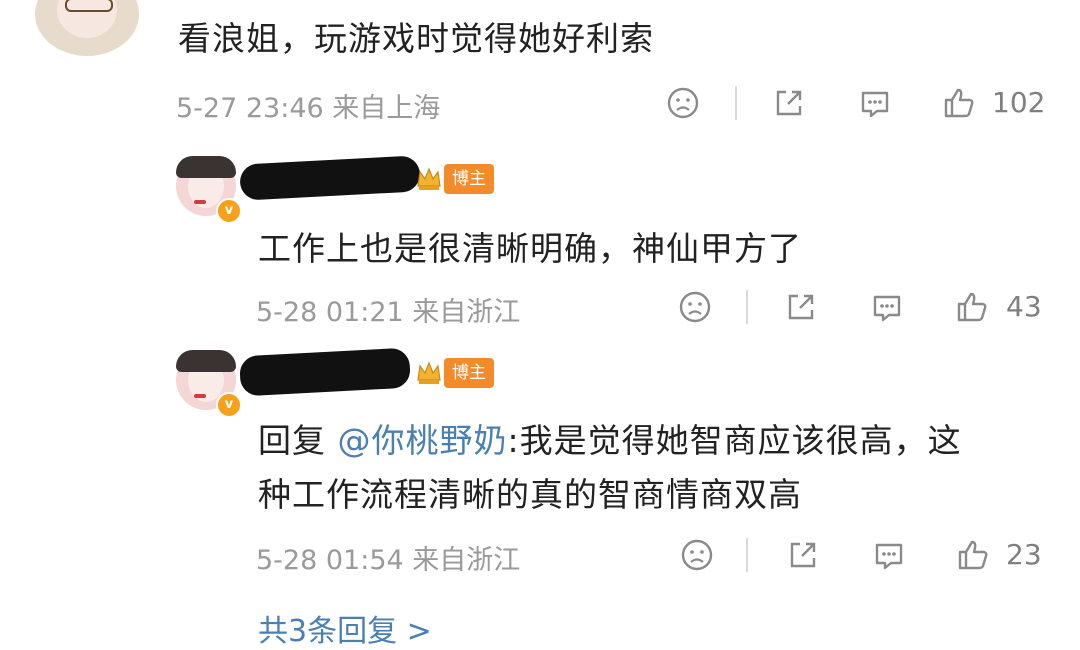 Image resolution: width=1080 pixels, height=650 pixels. I want to click on mention-link: @你桃野奶, so click(423, 440).